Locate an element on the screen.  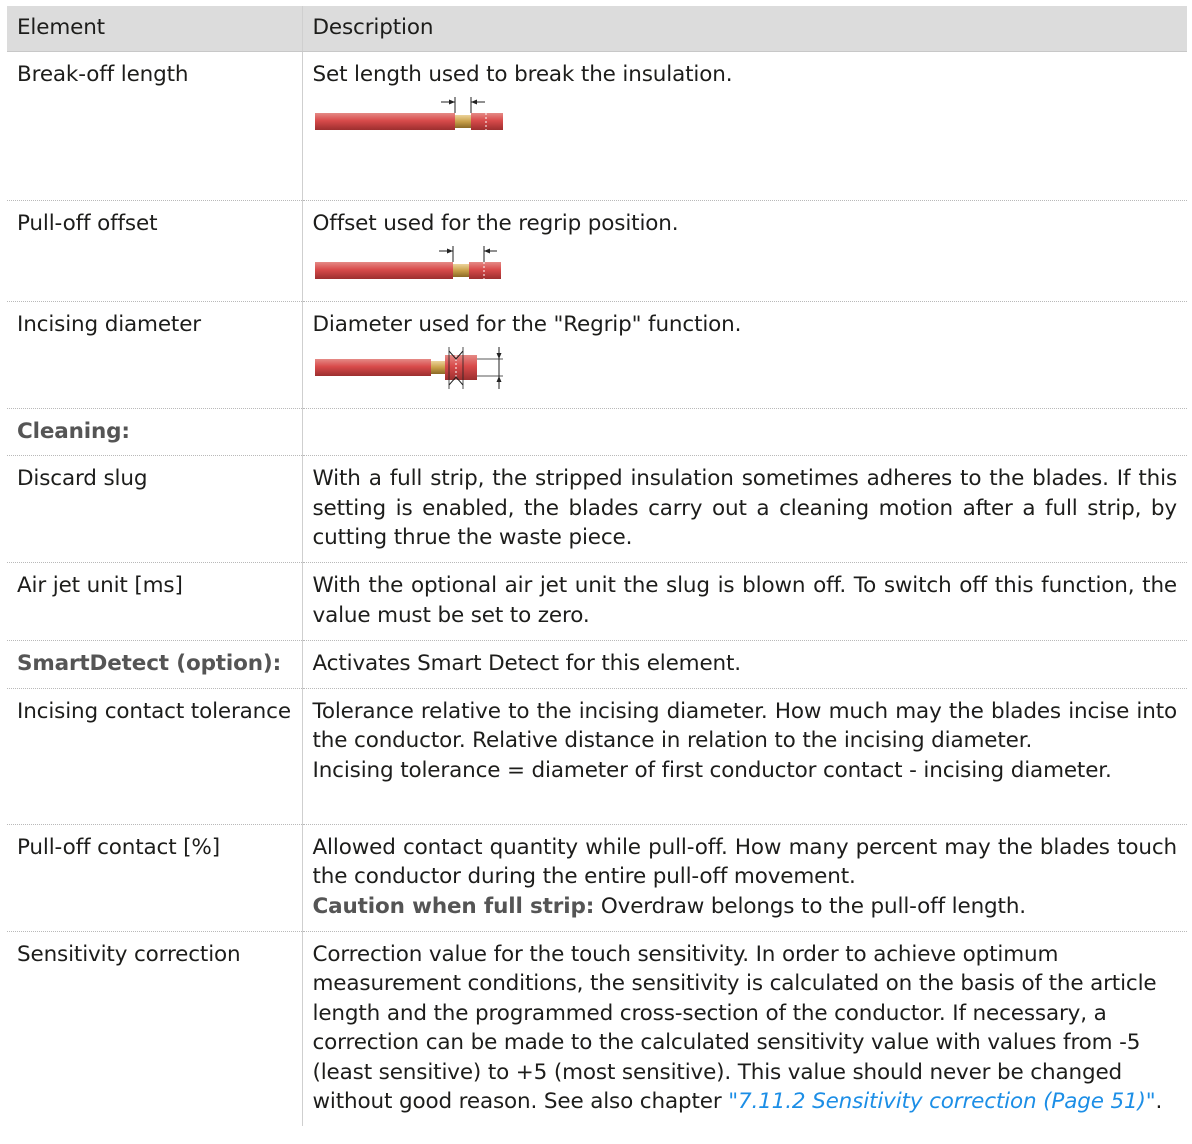
row-description-tail: . is located at coordinates (1159, 1101).